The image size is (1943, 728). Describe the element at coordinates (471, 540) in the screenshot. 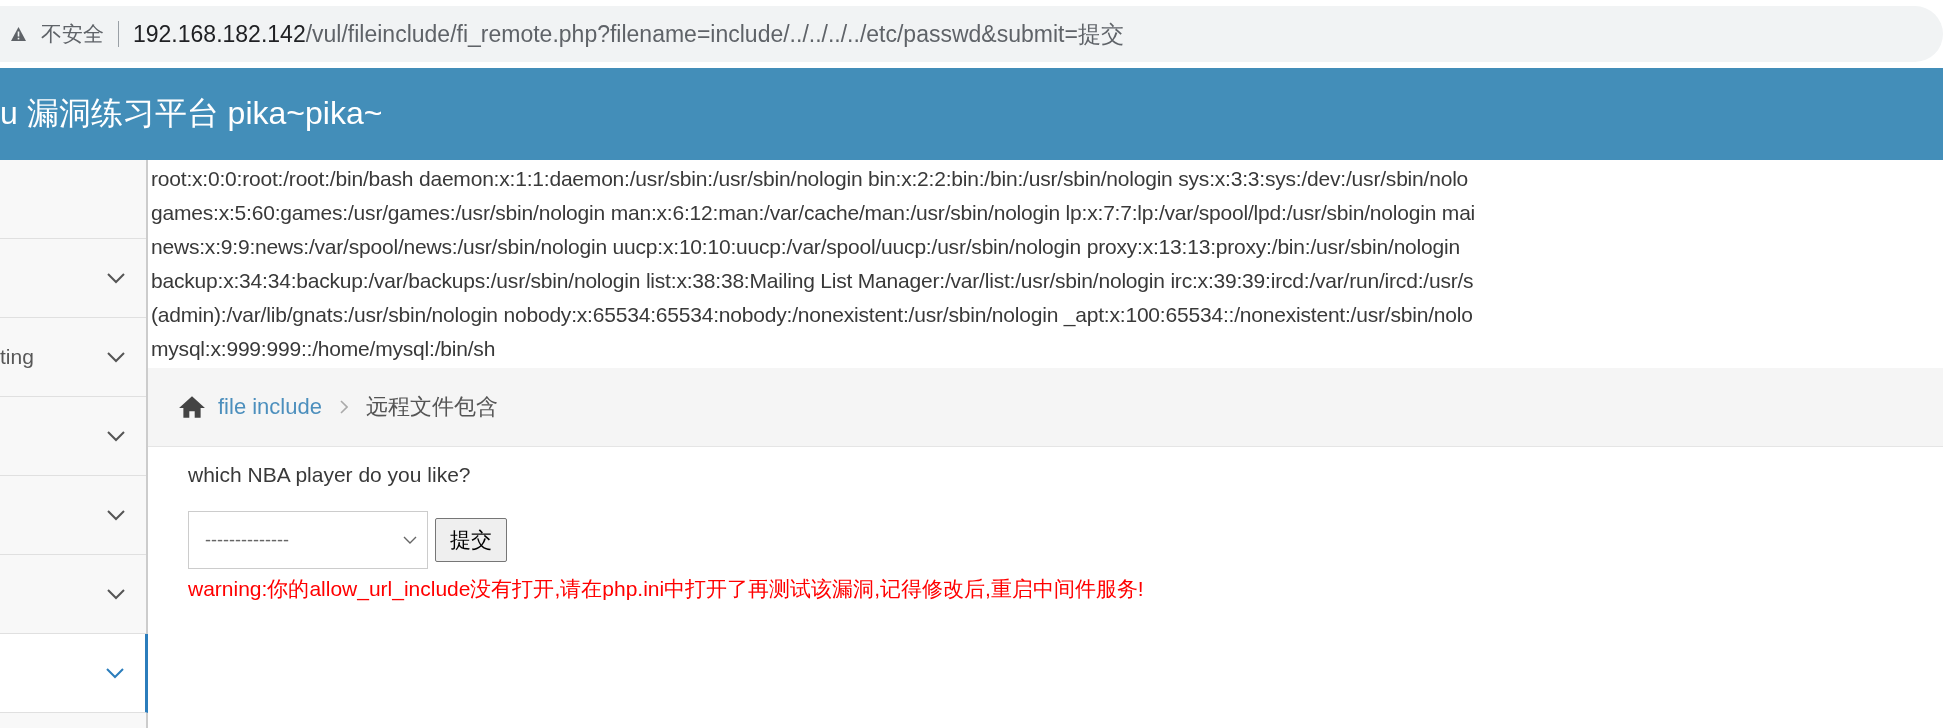

I see `submit-button: 提交` at that location.